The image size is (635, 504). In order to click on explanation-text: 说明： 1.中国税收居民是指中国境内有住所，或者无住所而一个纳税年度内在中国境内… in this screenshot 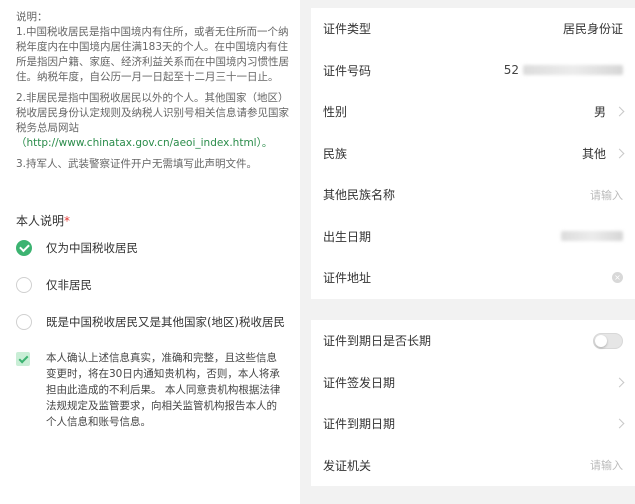, I will do `click(154, 94)`.